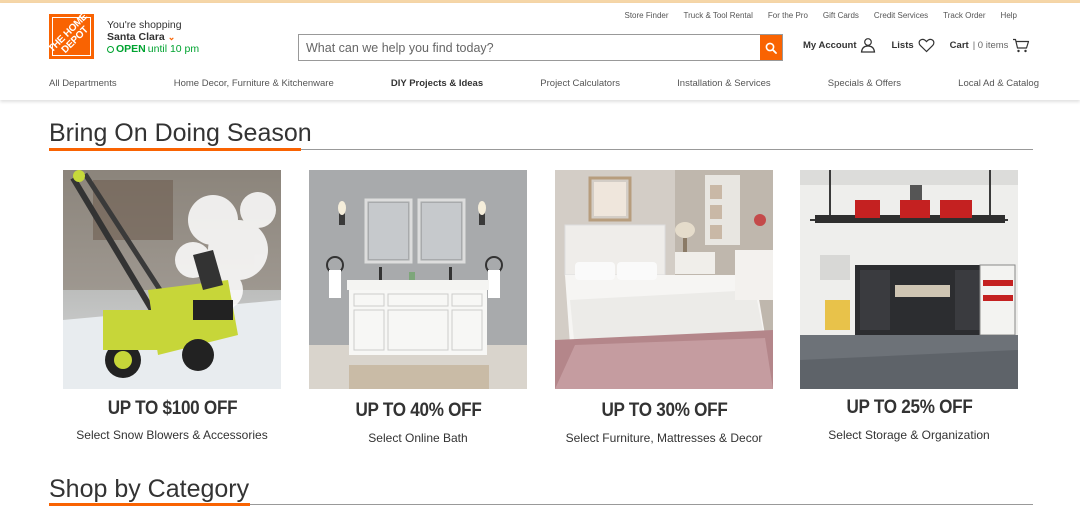 The height and width of the screenshot is (514, 1080). What do you see at coordinates (172, 408) in the screenshot?
I see `promo-offer-1: UP TO $100 OFF` at bounding box center [172, 408].